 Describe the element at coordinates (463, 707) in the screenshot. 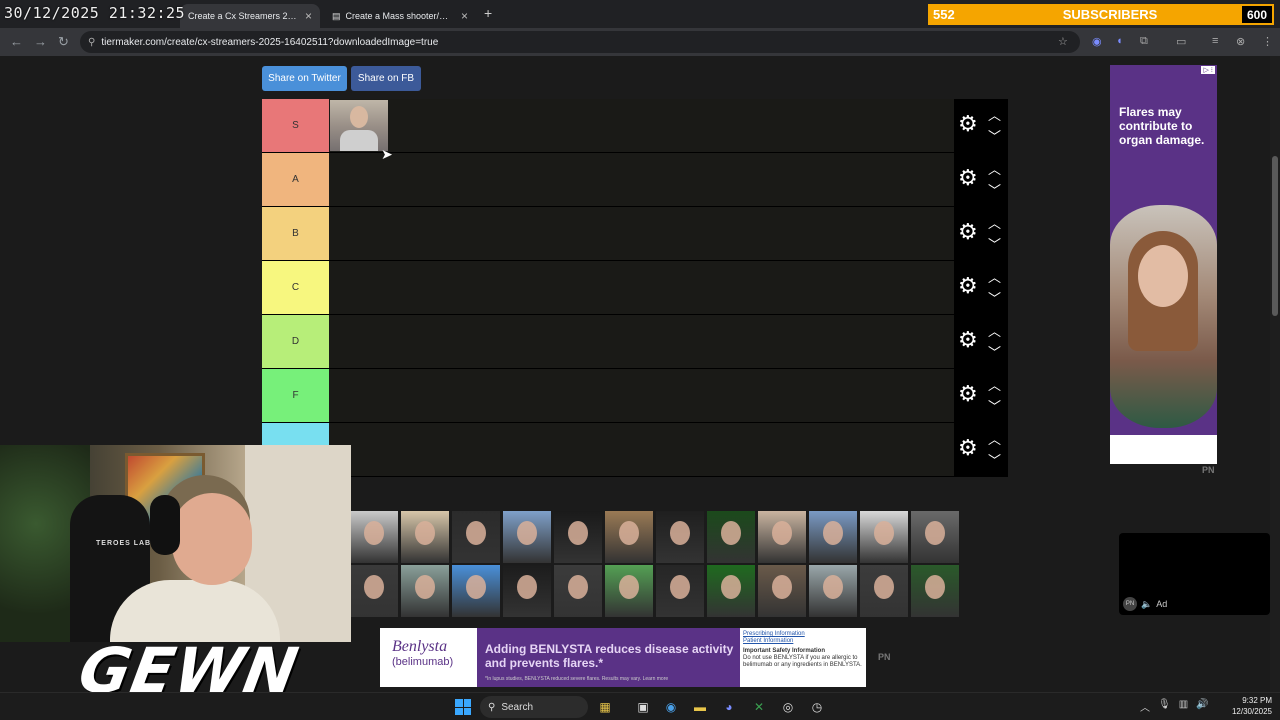

I see `windows-start-icon` at that location.